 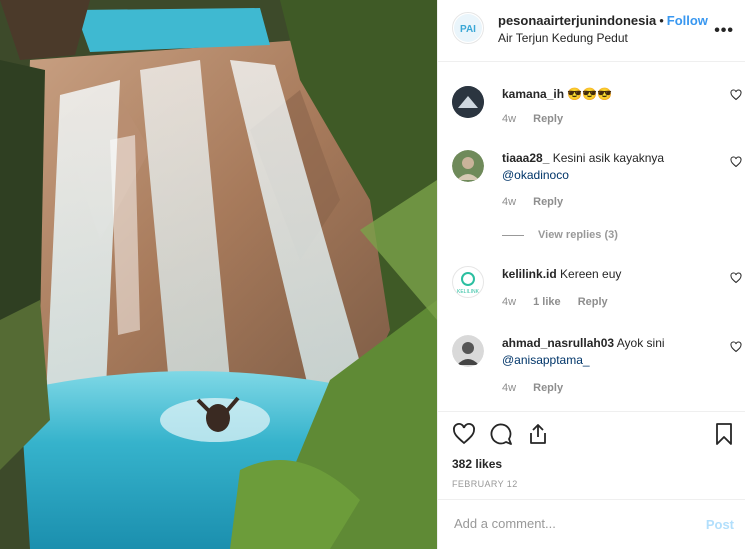 What do you see at coordinates (485, 484) in the screenshot?
I see `post-date: FEBRUARY 12` at bounding box center [485, 484].